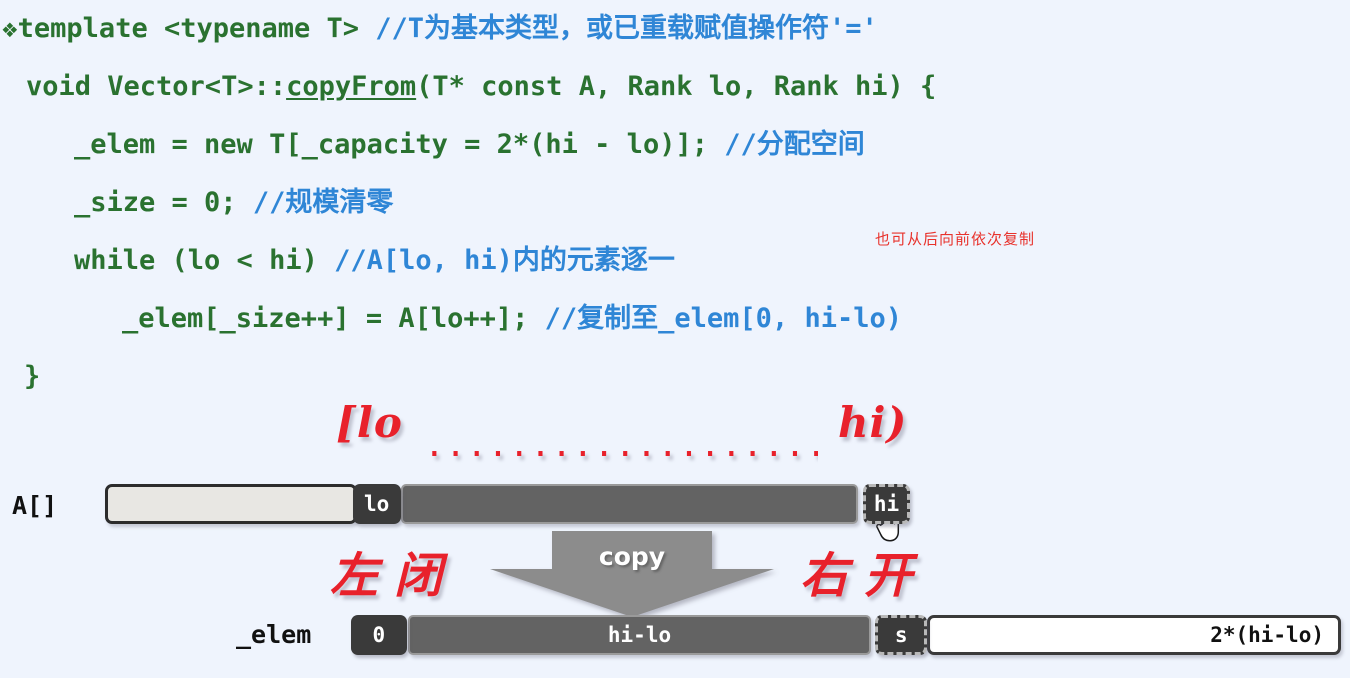 The height and width of the screenshot is (678, 1350). I want to click on code-text: _elem = new T[_capacity = 2*(hi - lo)];, so click(399, 144).